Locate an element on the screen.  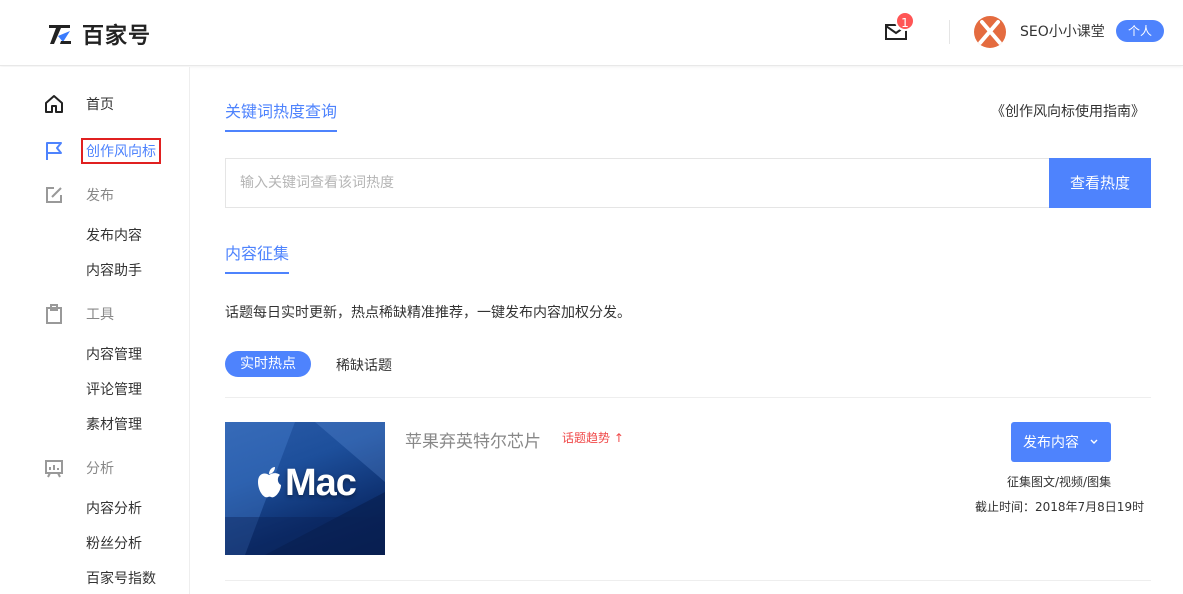
logo-mark-icon is located at coordinates (60, 34).